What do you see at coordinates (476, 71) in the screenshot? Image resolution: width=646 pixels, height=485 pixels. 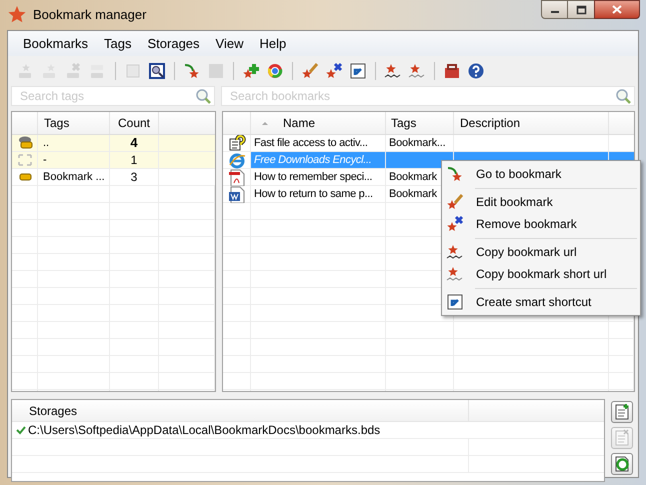 I see `help-icon` at bounding box center [476, 71].